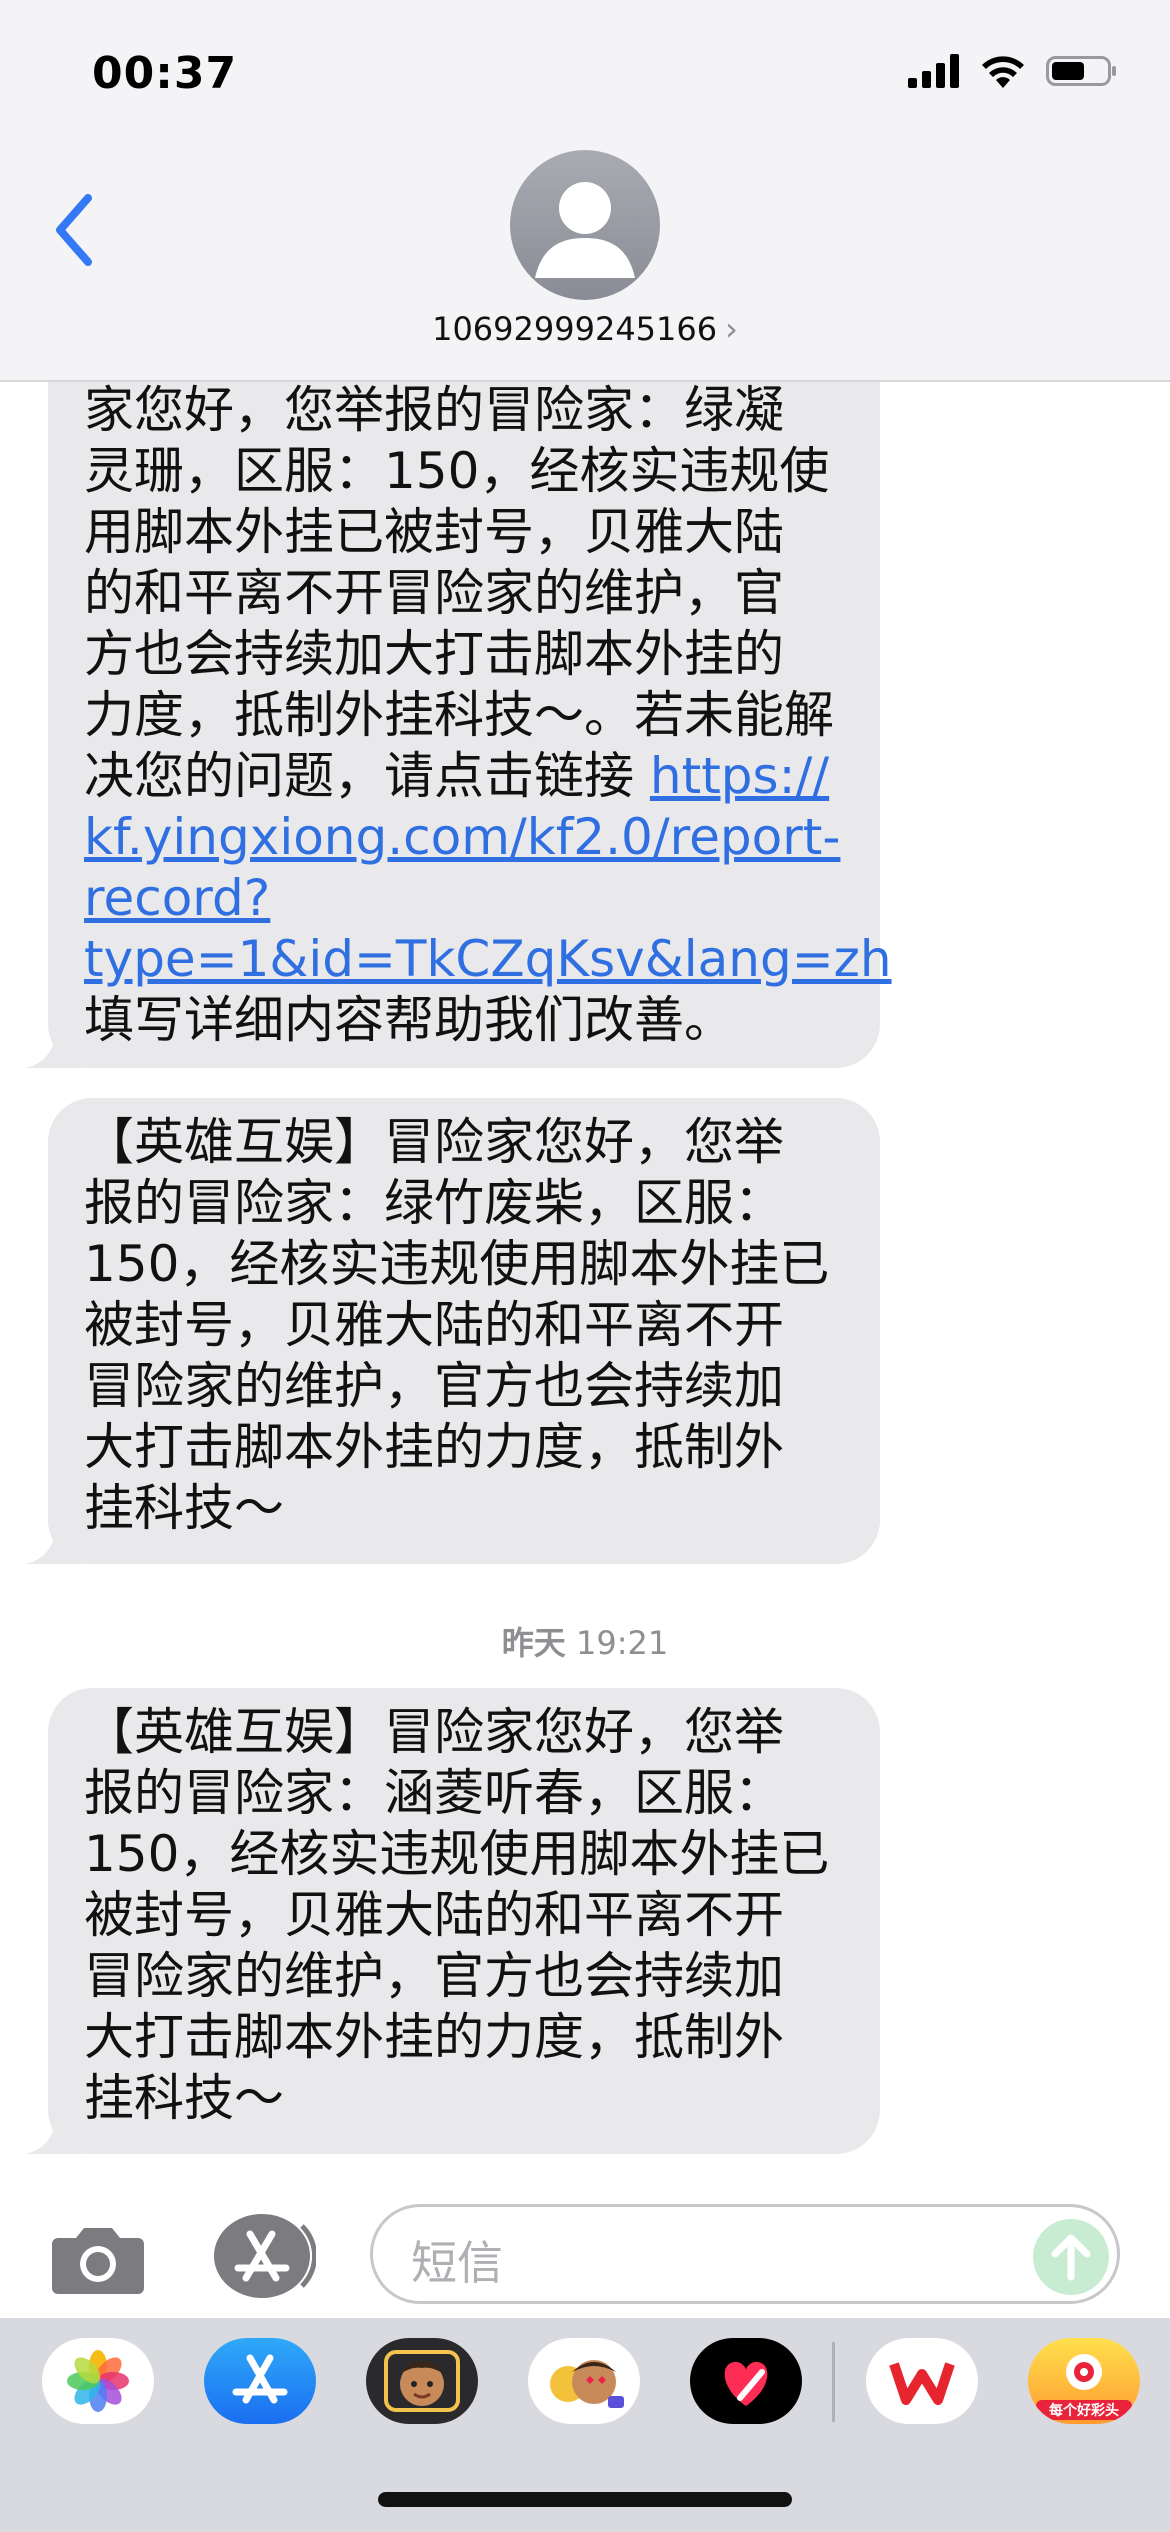 The image size is (1170, 2532). I want to click on memoji-icon, so click(422, 2381).